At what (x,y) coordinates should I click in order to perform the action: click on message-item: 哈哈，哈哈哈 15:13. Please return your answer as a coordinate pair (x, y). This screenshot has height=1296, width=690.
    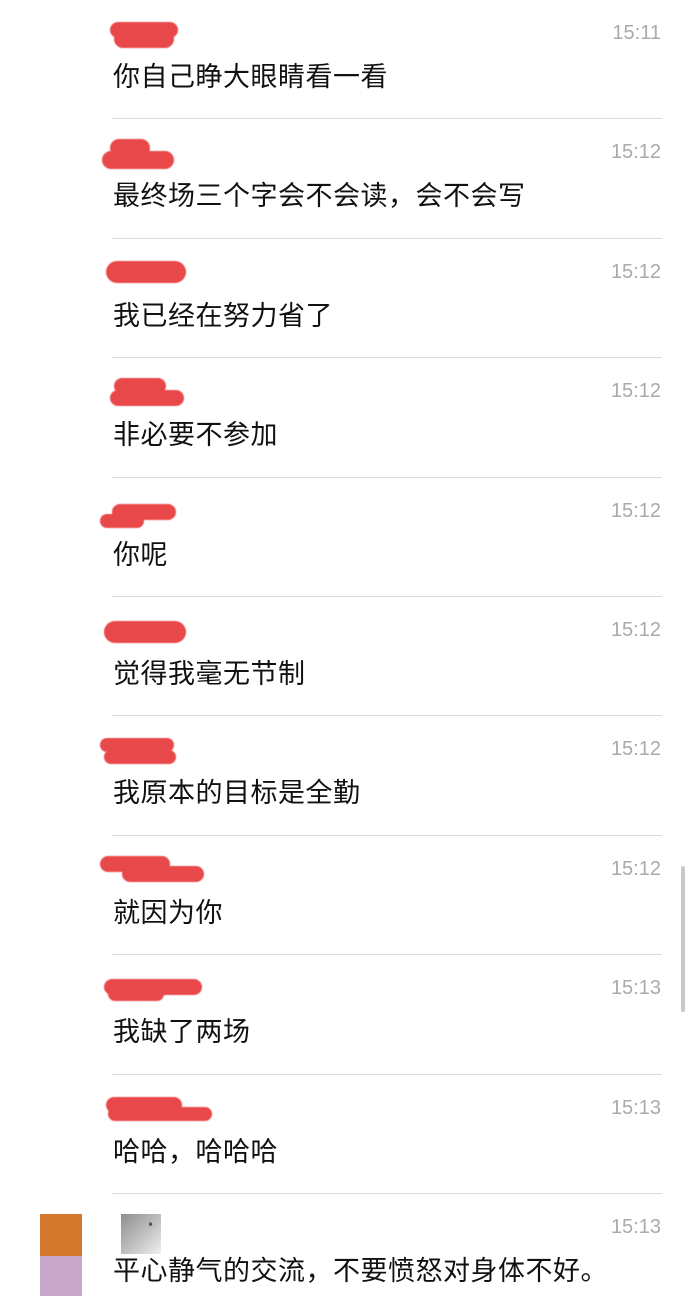
    Looking at the image, I should click on (345, 1134).